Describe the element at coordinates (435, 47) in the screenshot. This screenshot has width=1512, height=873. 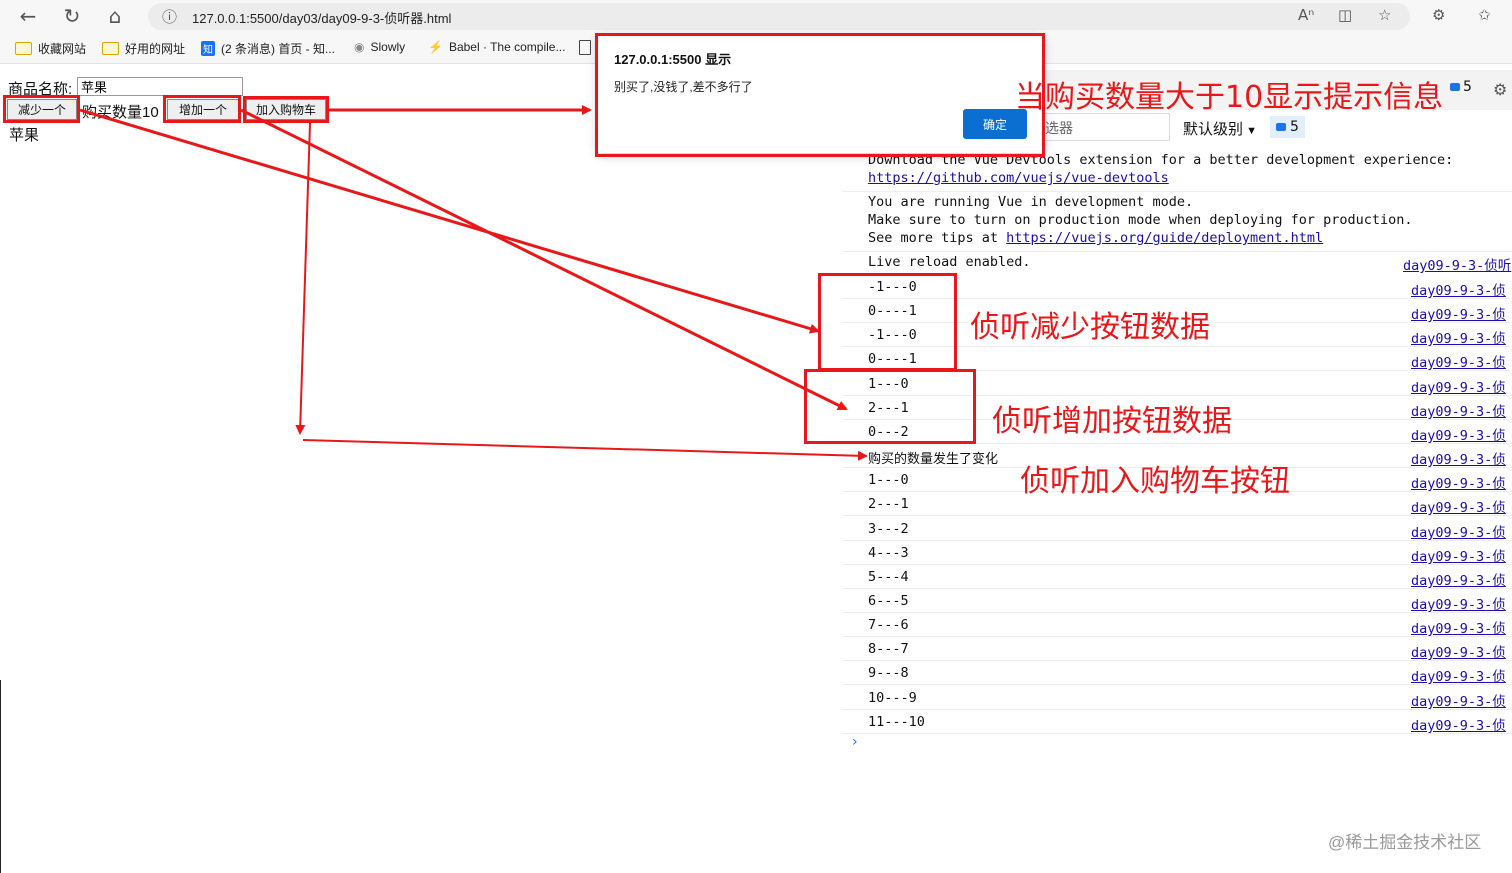
I see `babel-icon: ⚡` at that location.